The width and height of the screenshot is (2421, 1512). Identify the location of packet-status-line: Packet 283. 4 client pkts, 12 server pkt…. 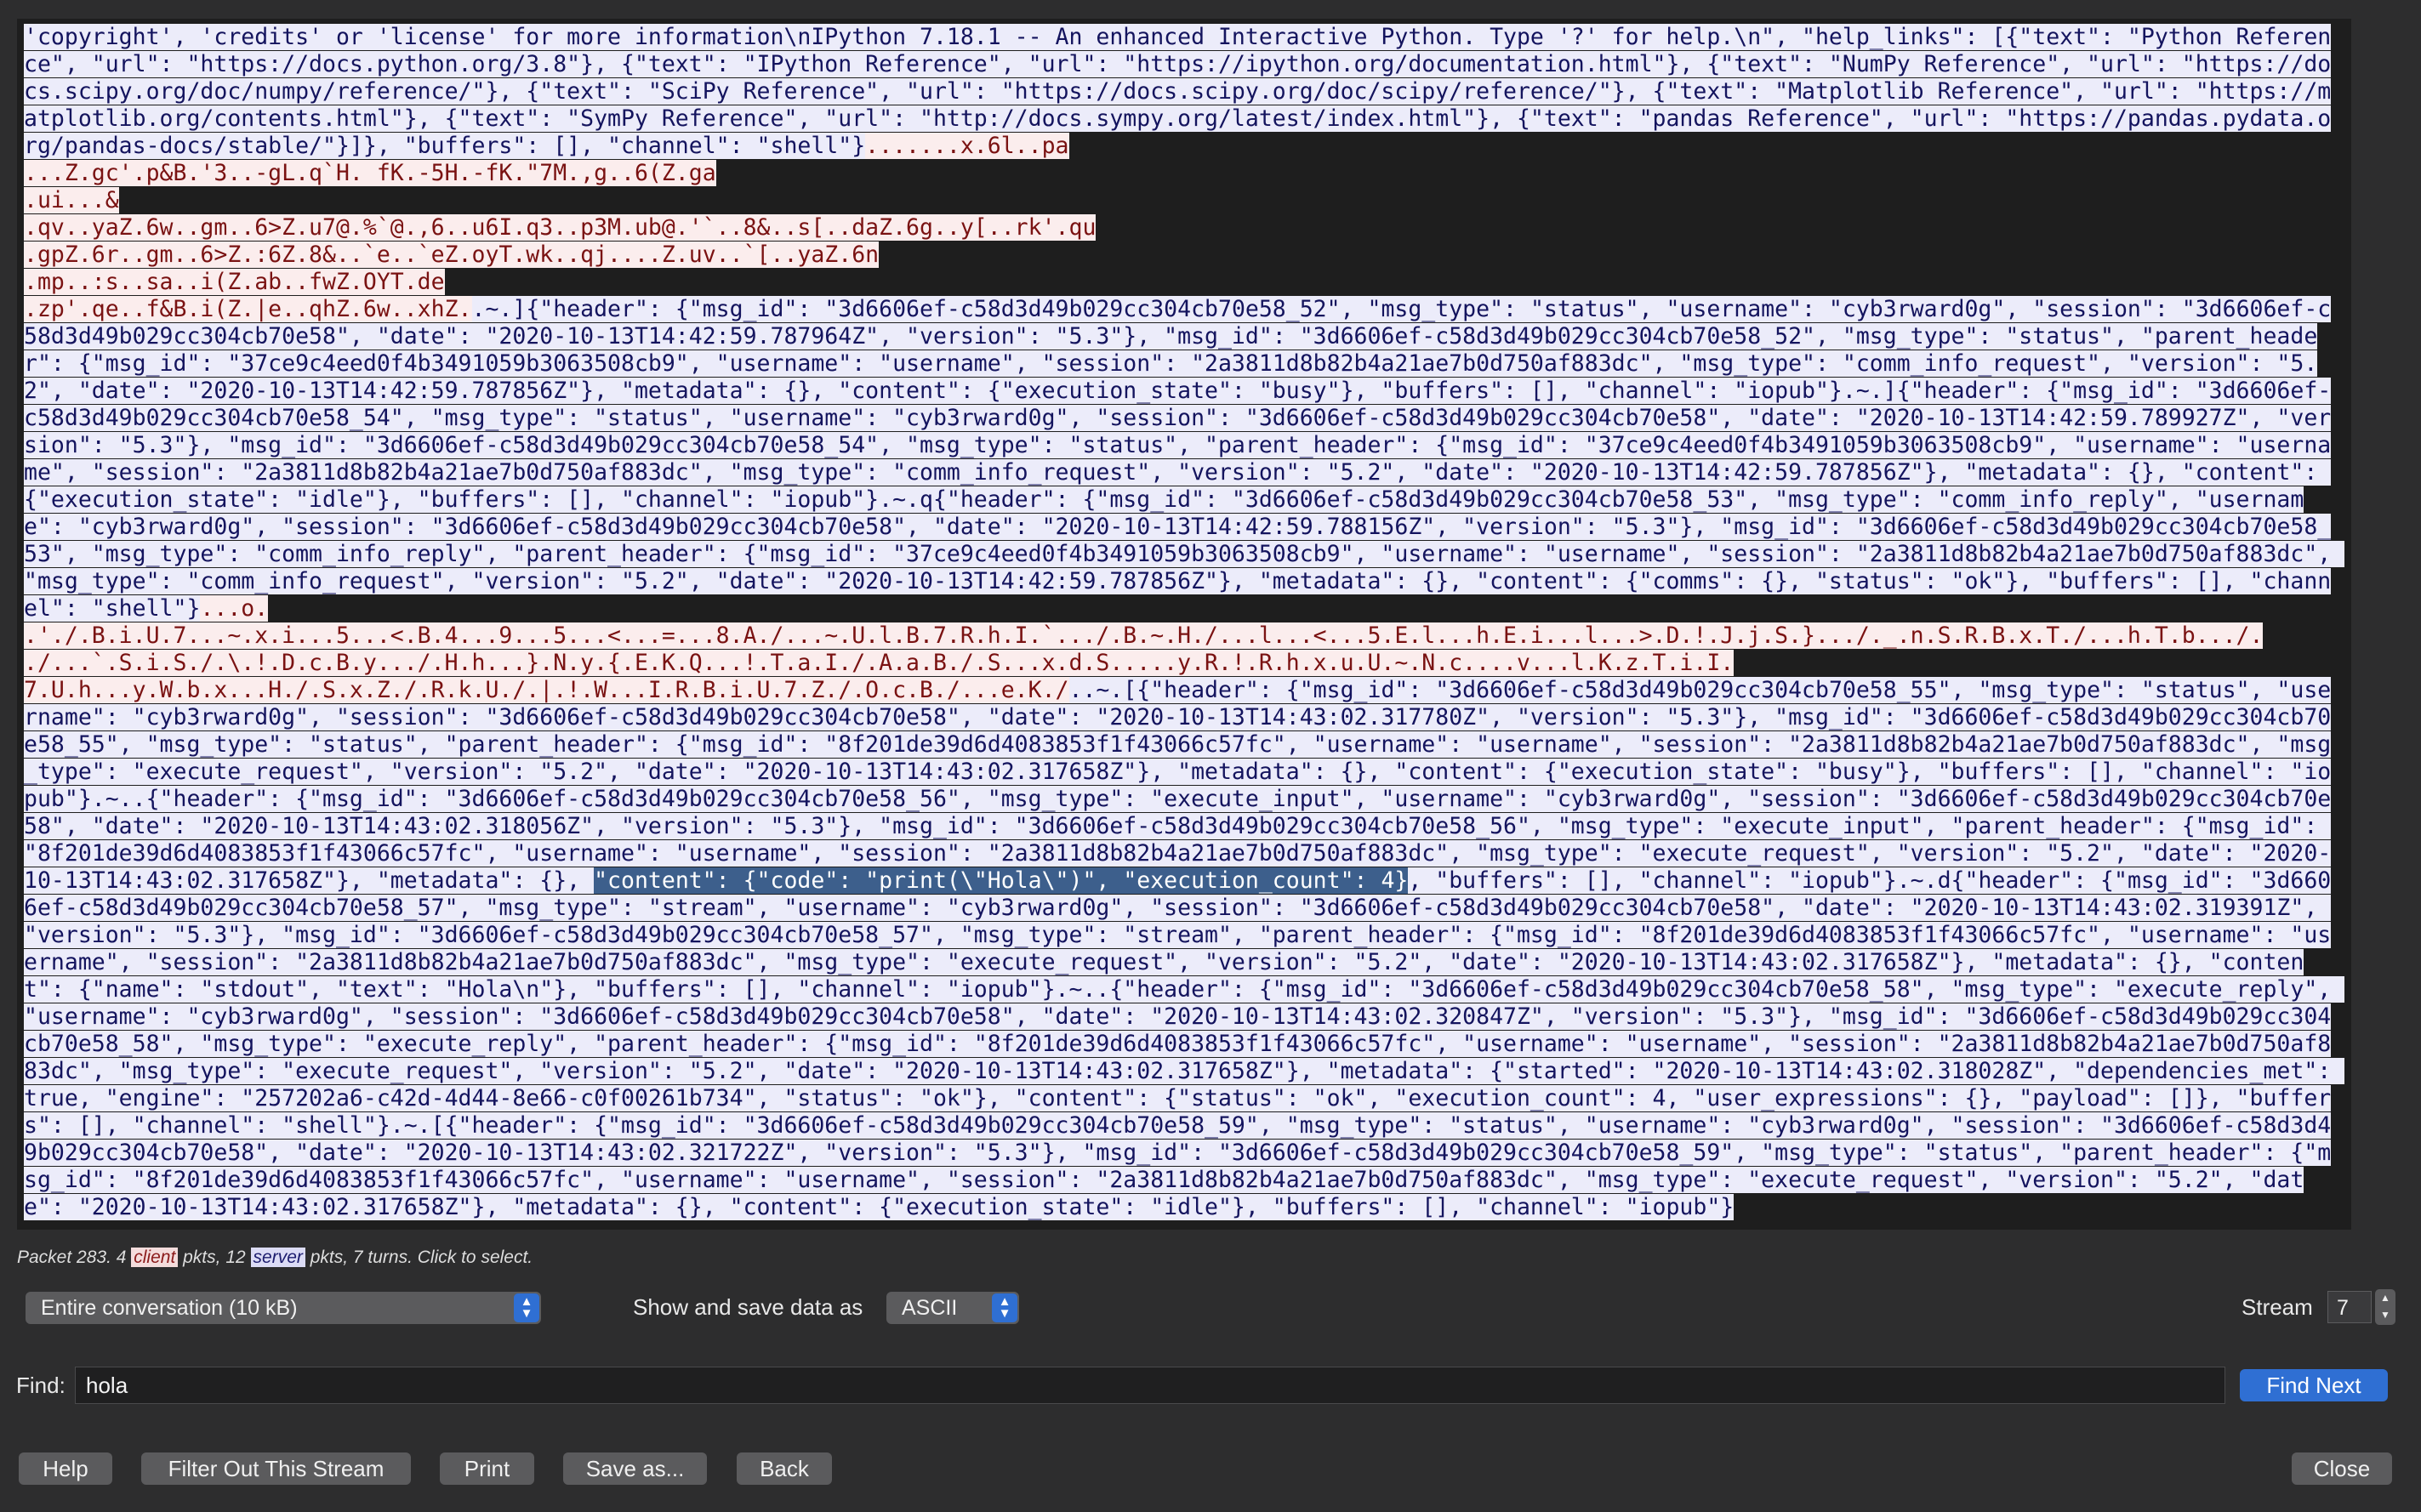
(275, 1258).